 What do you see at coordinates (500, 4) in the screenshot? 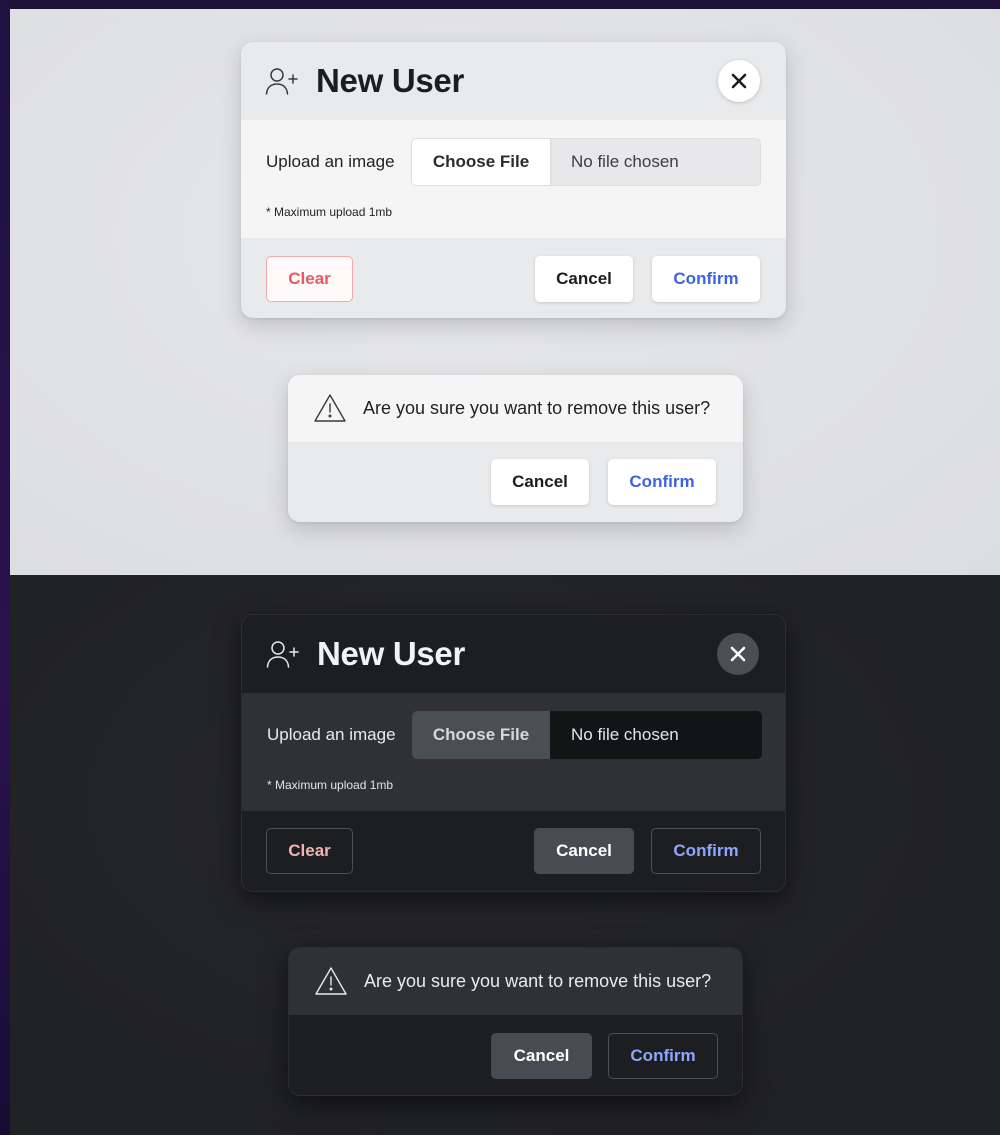
I see `top-edge` at bounding box center [500, 4].